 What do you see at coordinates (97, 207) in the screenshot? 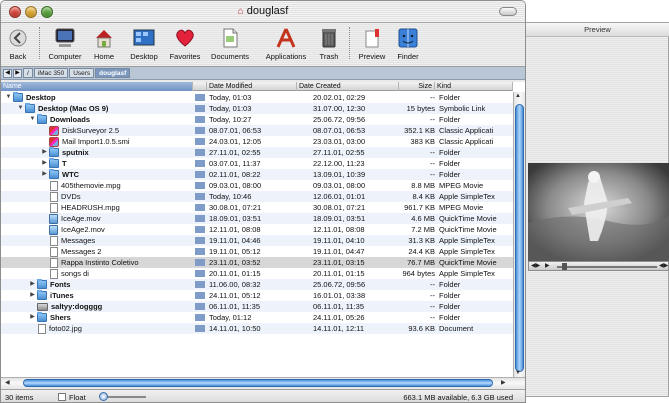
I see `name-cell: HEADRUSH.mpg` at bounding box center [97, 207].